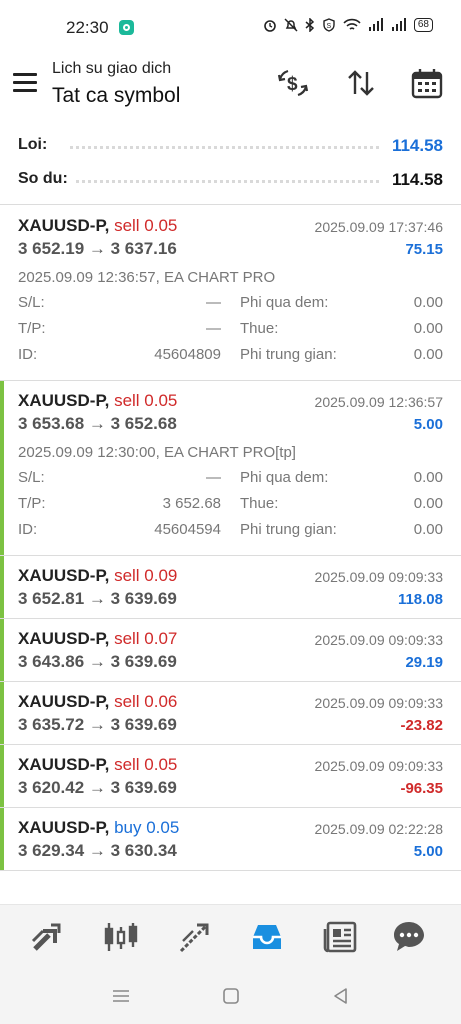  I want to click on balance-row: So du: 114.58, so click(230, 179).